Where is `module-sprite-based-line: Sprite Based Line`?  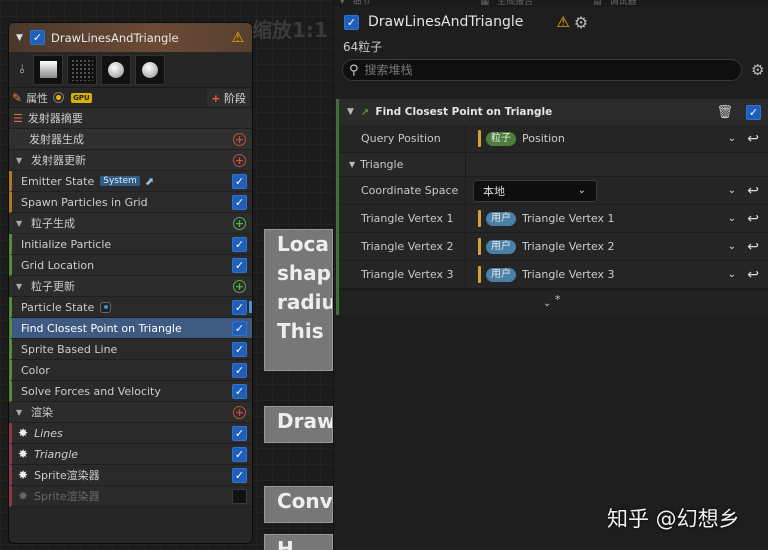
module-sprite-based-line: Sprite Based Line is located at coordinates (130, 349).